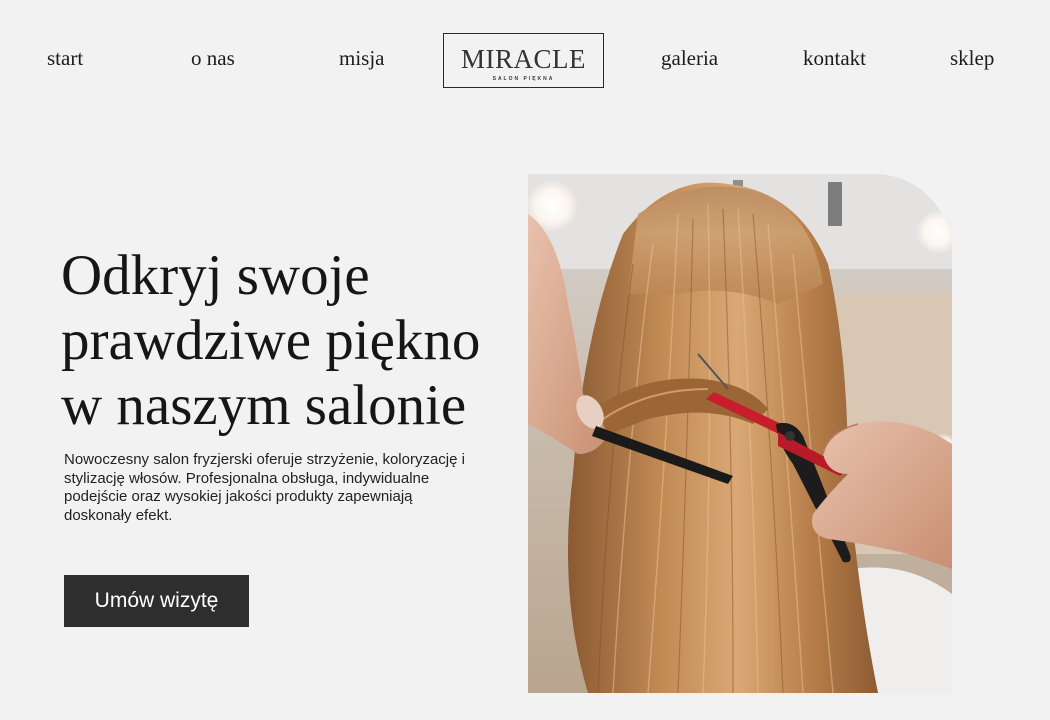 The image size is (1050, 720). I want to click on nav-link-o-nas: o nas, so click(213, 58).